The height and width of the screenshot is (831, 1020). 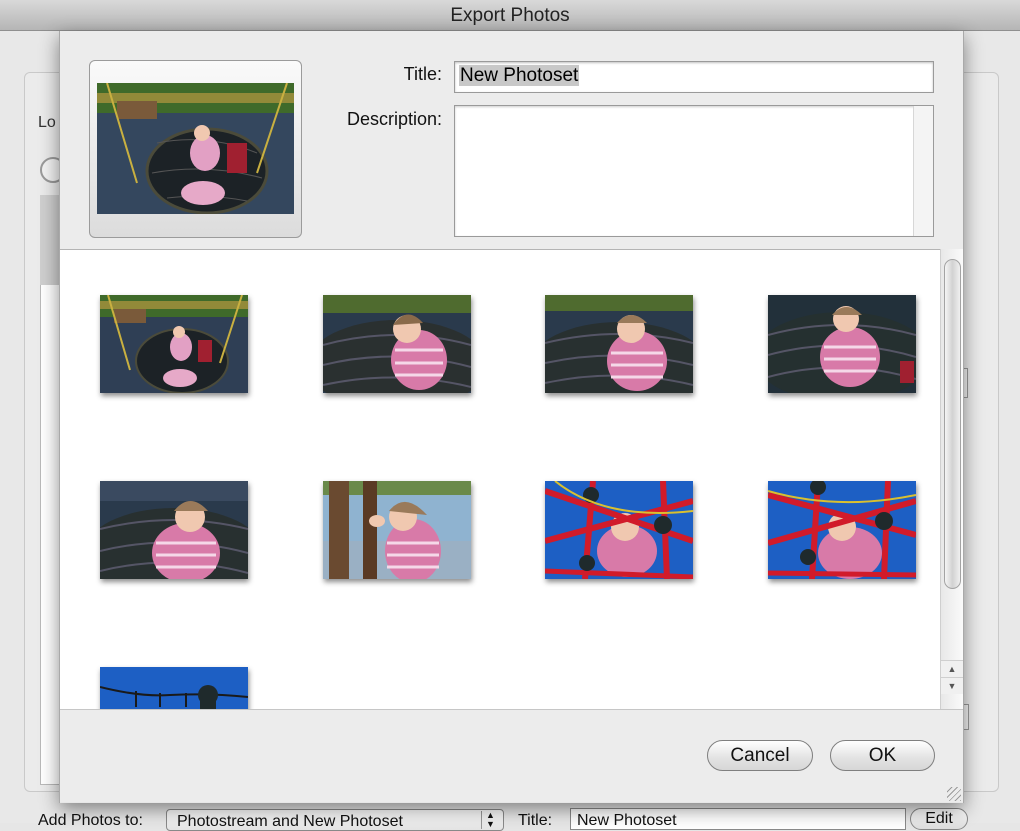 What do you see at coordinates (394, 119) in the screenshot?
I see `description-label: Description:` at bounding box center [394, 119].